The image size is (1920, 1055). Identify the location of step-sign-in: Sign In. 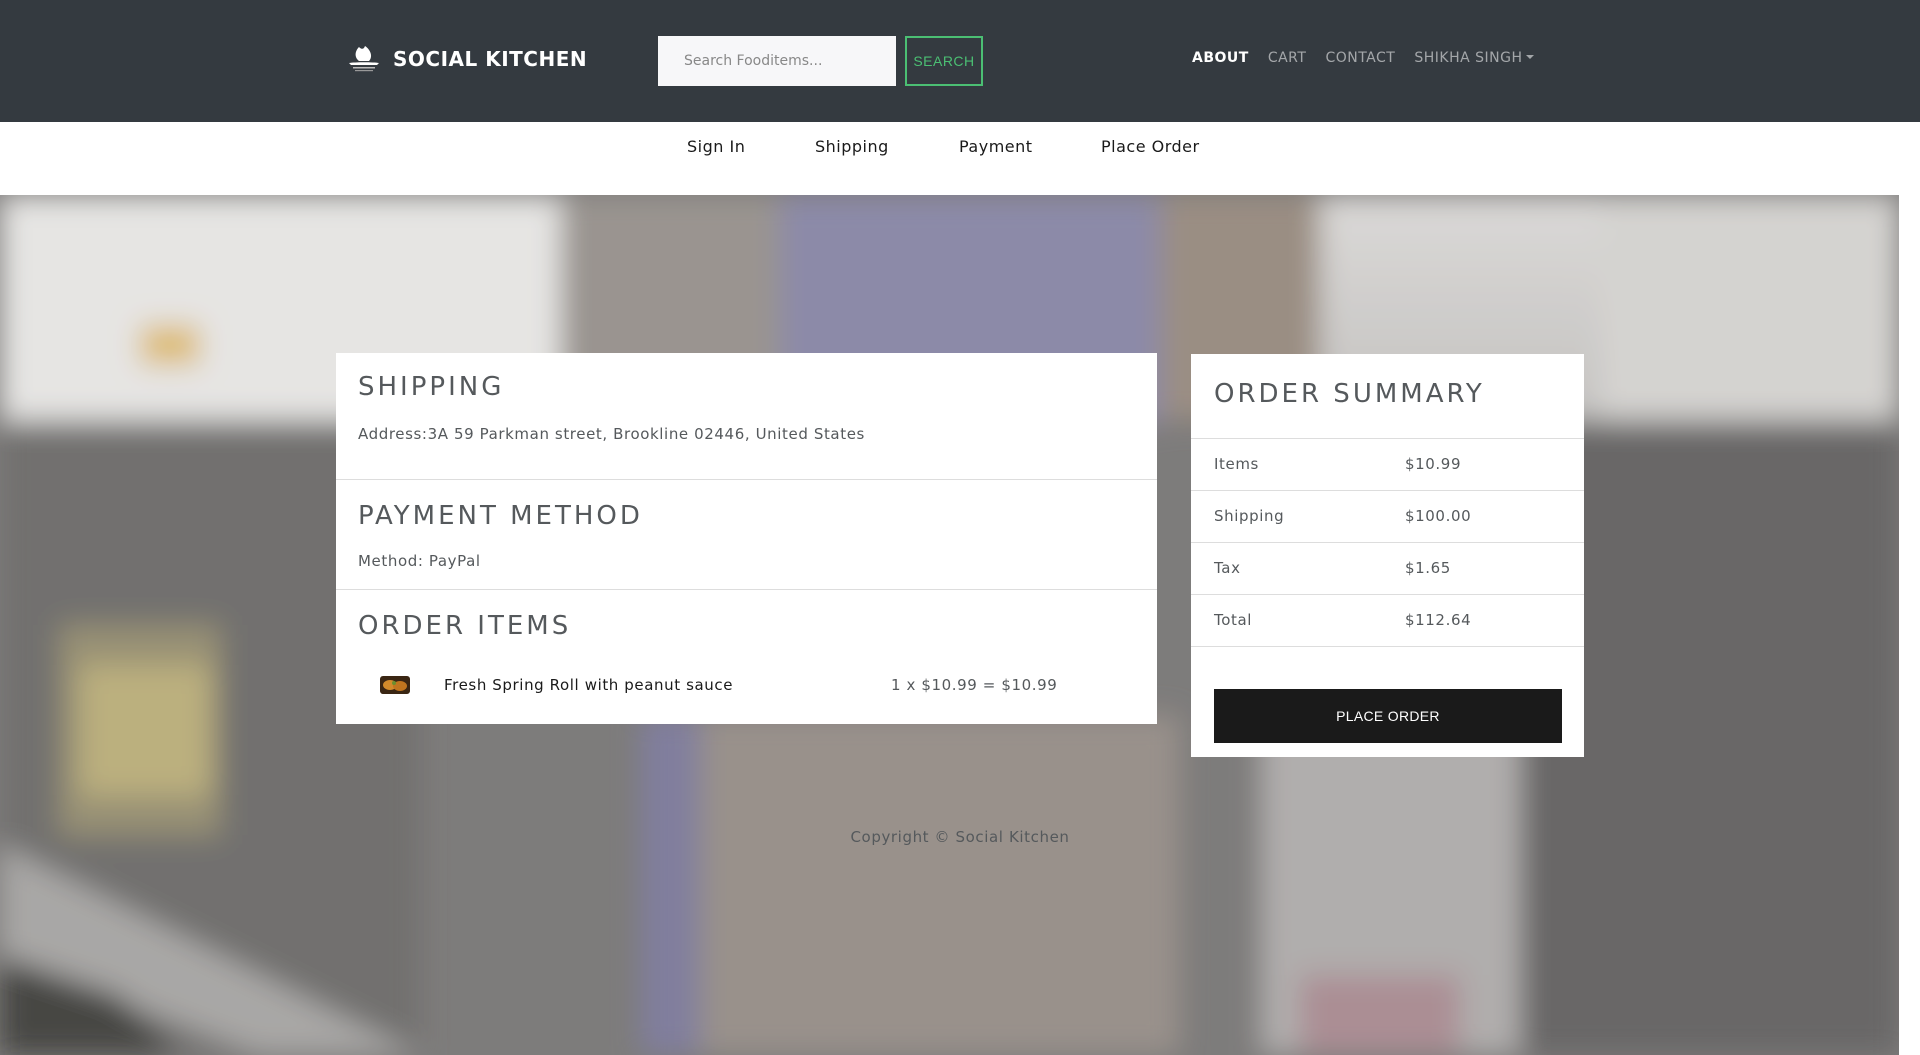
(716, 146).